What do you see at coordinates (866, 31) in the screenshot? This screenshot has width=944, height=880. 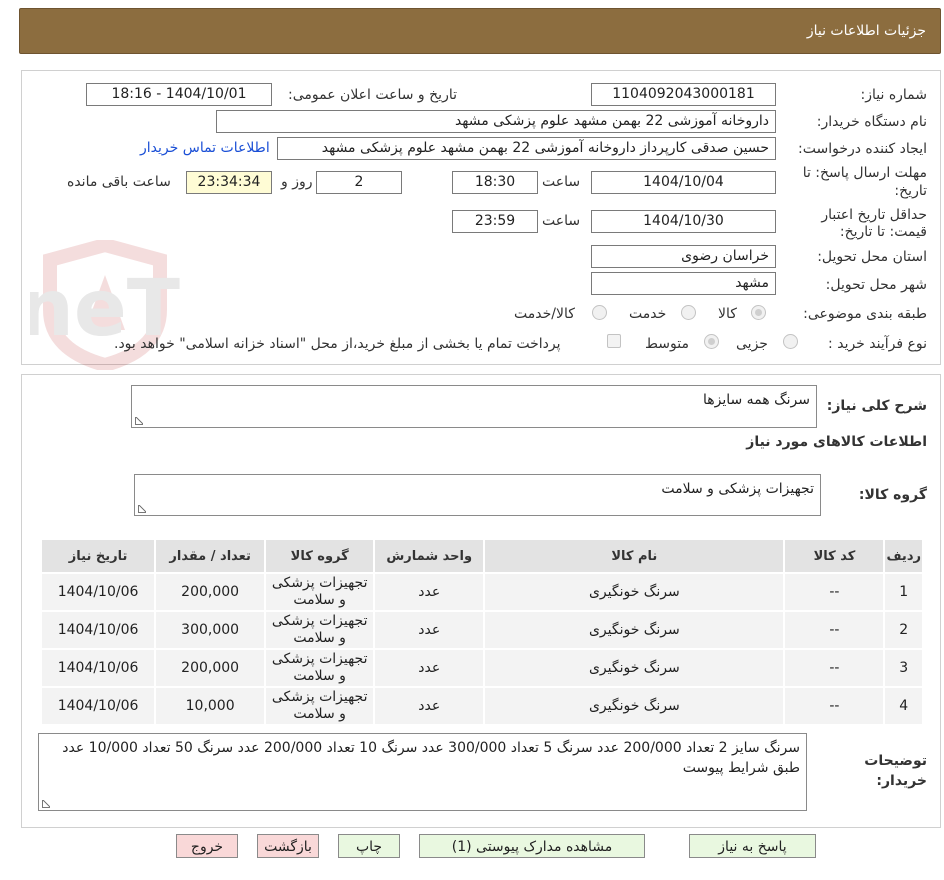 I see `page-title: جزئیات اطلاعات نیاز` at bounding box center [866, 31].